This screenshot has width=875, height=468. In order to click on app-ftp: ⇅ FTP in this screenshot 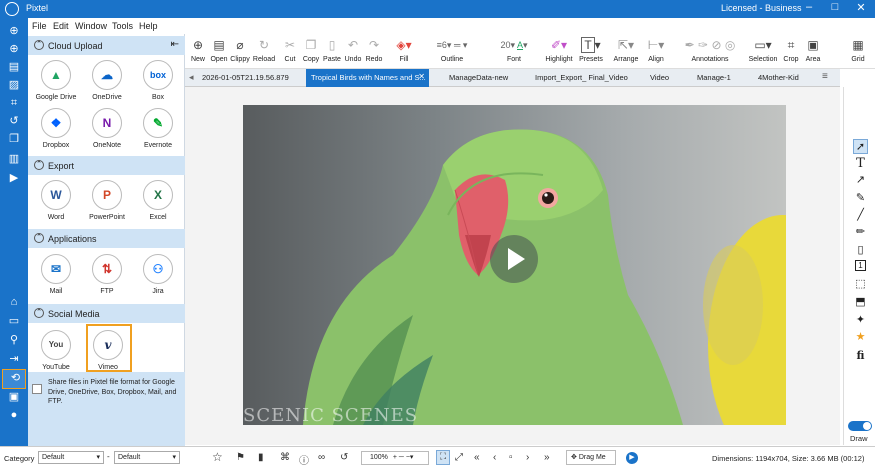, I will do `click(107, 274)`.